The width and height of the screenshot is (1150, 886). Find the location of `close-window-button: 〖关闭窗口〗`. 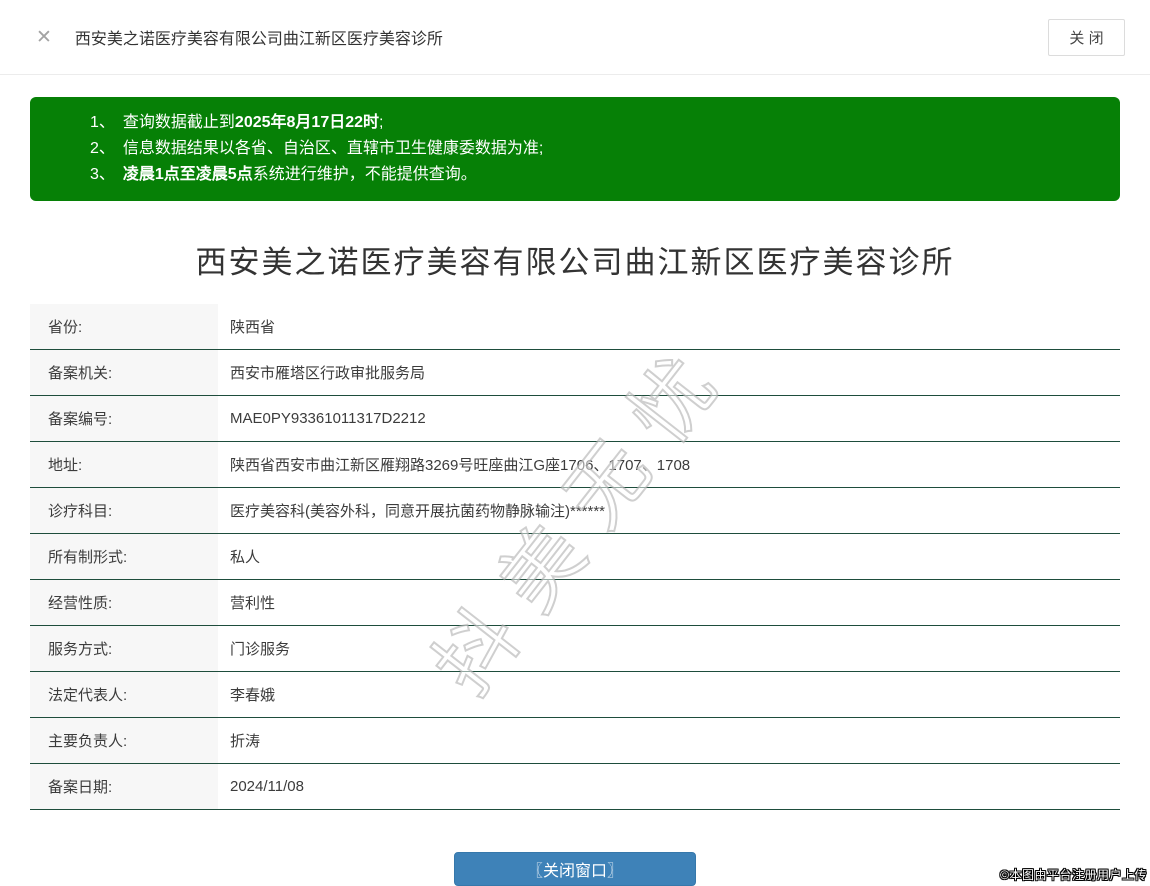

close-window-button: 〖关闭窗口〗 is located at coordinates (575, 869).